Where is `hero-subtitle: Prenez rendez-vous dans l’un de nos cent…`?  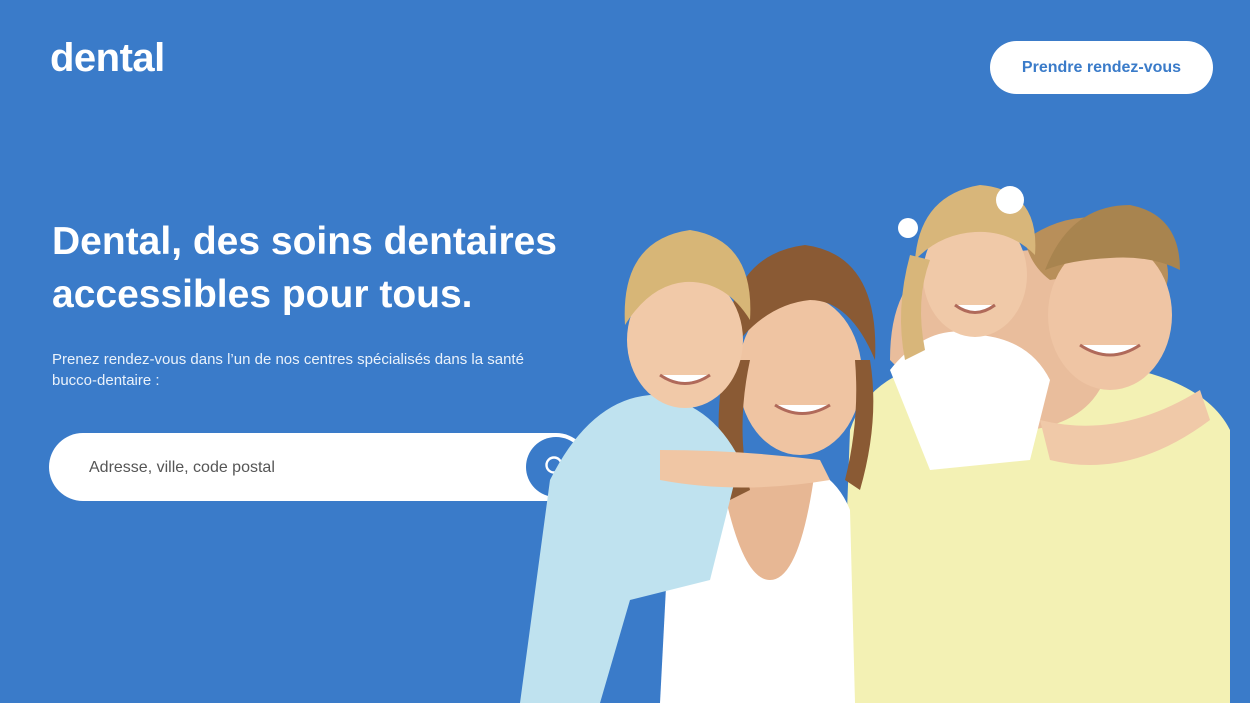 hero-subtitle: Prenez rendez-vous dans l’un de nos cent… is located at coordinates (288, 370).